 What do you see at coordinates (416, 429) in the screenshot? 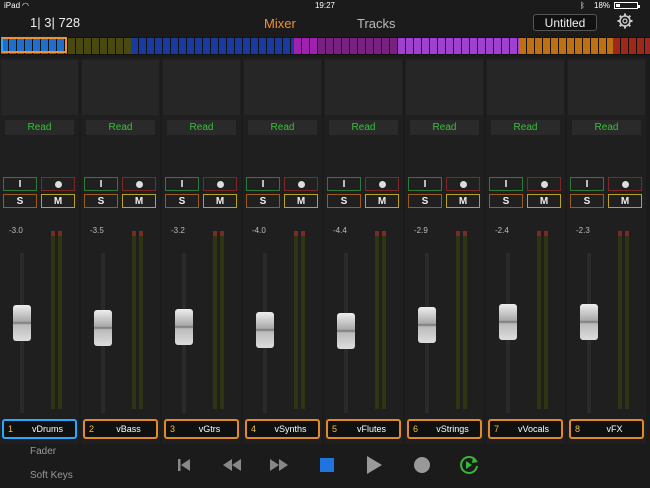
I see `track-number: 6` at bounding box center [416, 429].